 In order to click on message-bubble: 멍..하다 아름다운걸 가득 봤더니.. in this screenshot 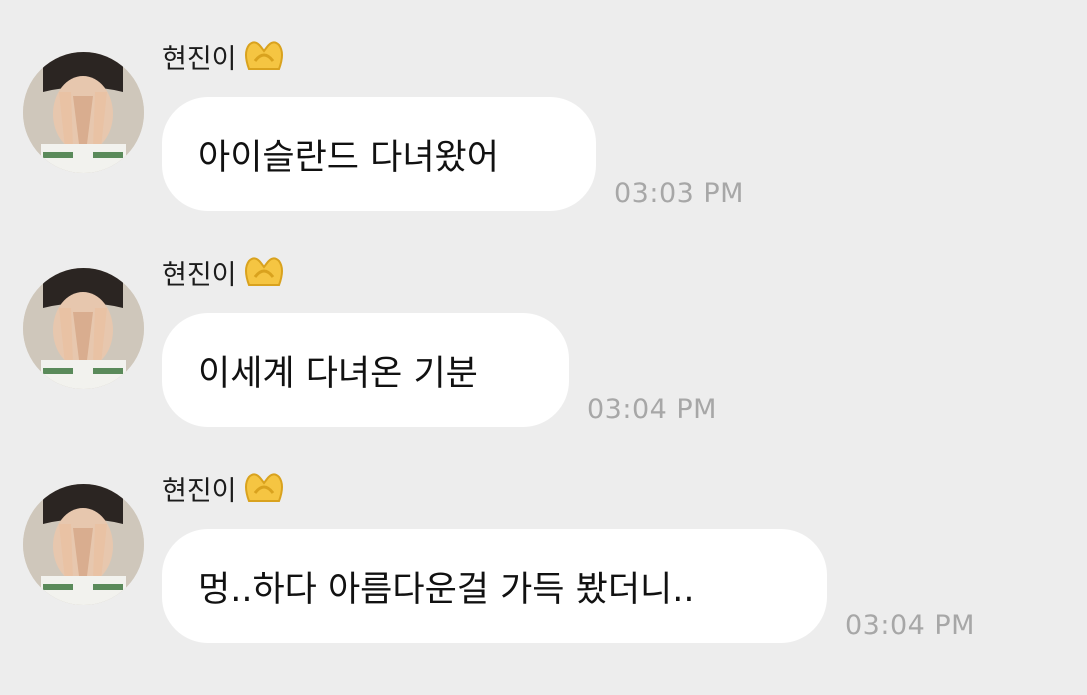, I will do `click(494, 586)`.